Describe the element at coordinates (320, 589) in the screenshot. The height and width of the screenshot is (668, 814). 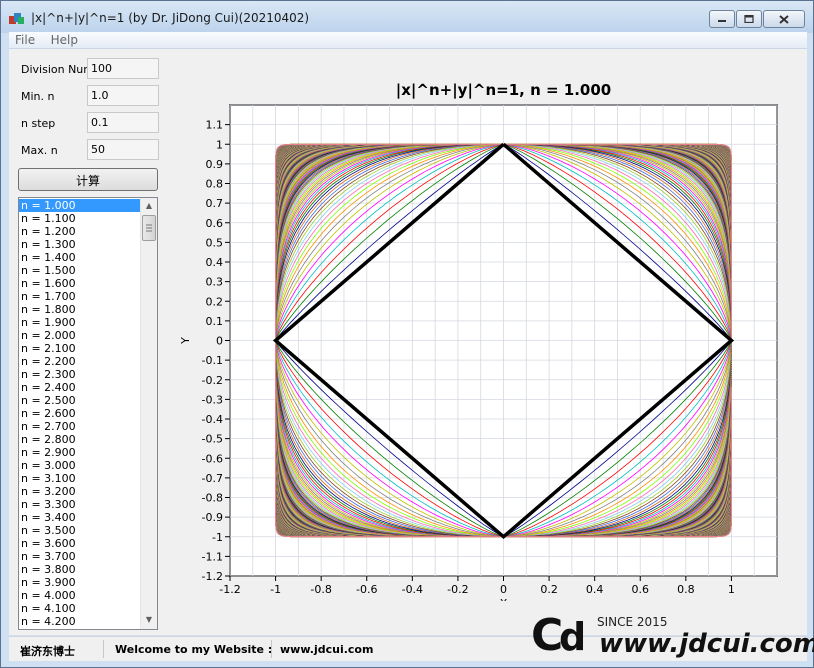
I see `x-tick-label: -0.8` at that location.